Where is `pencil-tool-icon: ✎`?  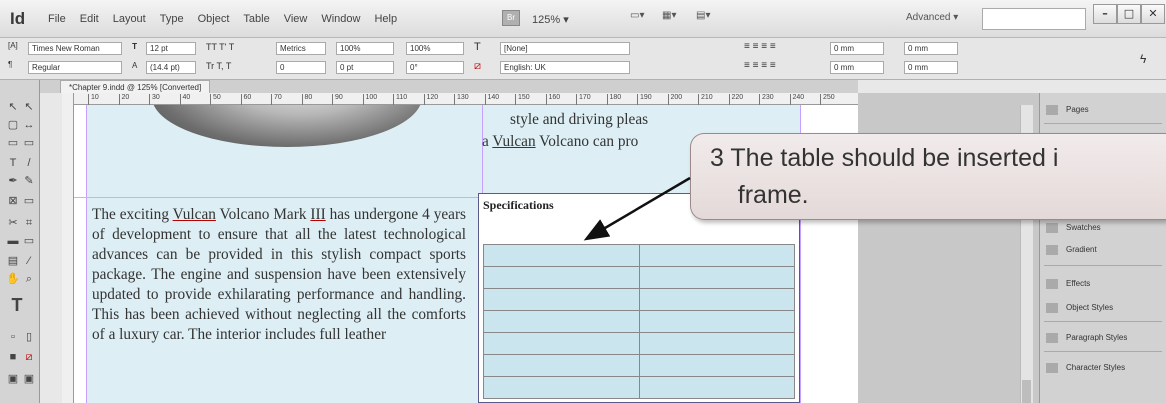
pencil-tool-icon: ✎ is located at coordinates (29, 181).